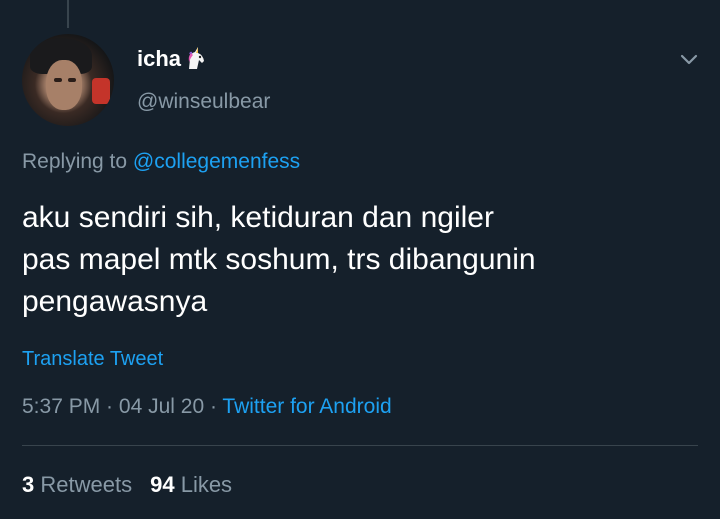 The width and height of the screenshot is (720, 519). What do you see at coordinates (216, 161) in the screenshot?
I see `reply-mention-link: @collegemenfess` at bounding box center [216, 161].